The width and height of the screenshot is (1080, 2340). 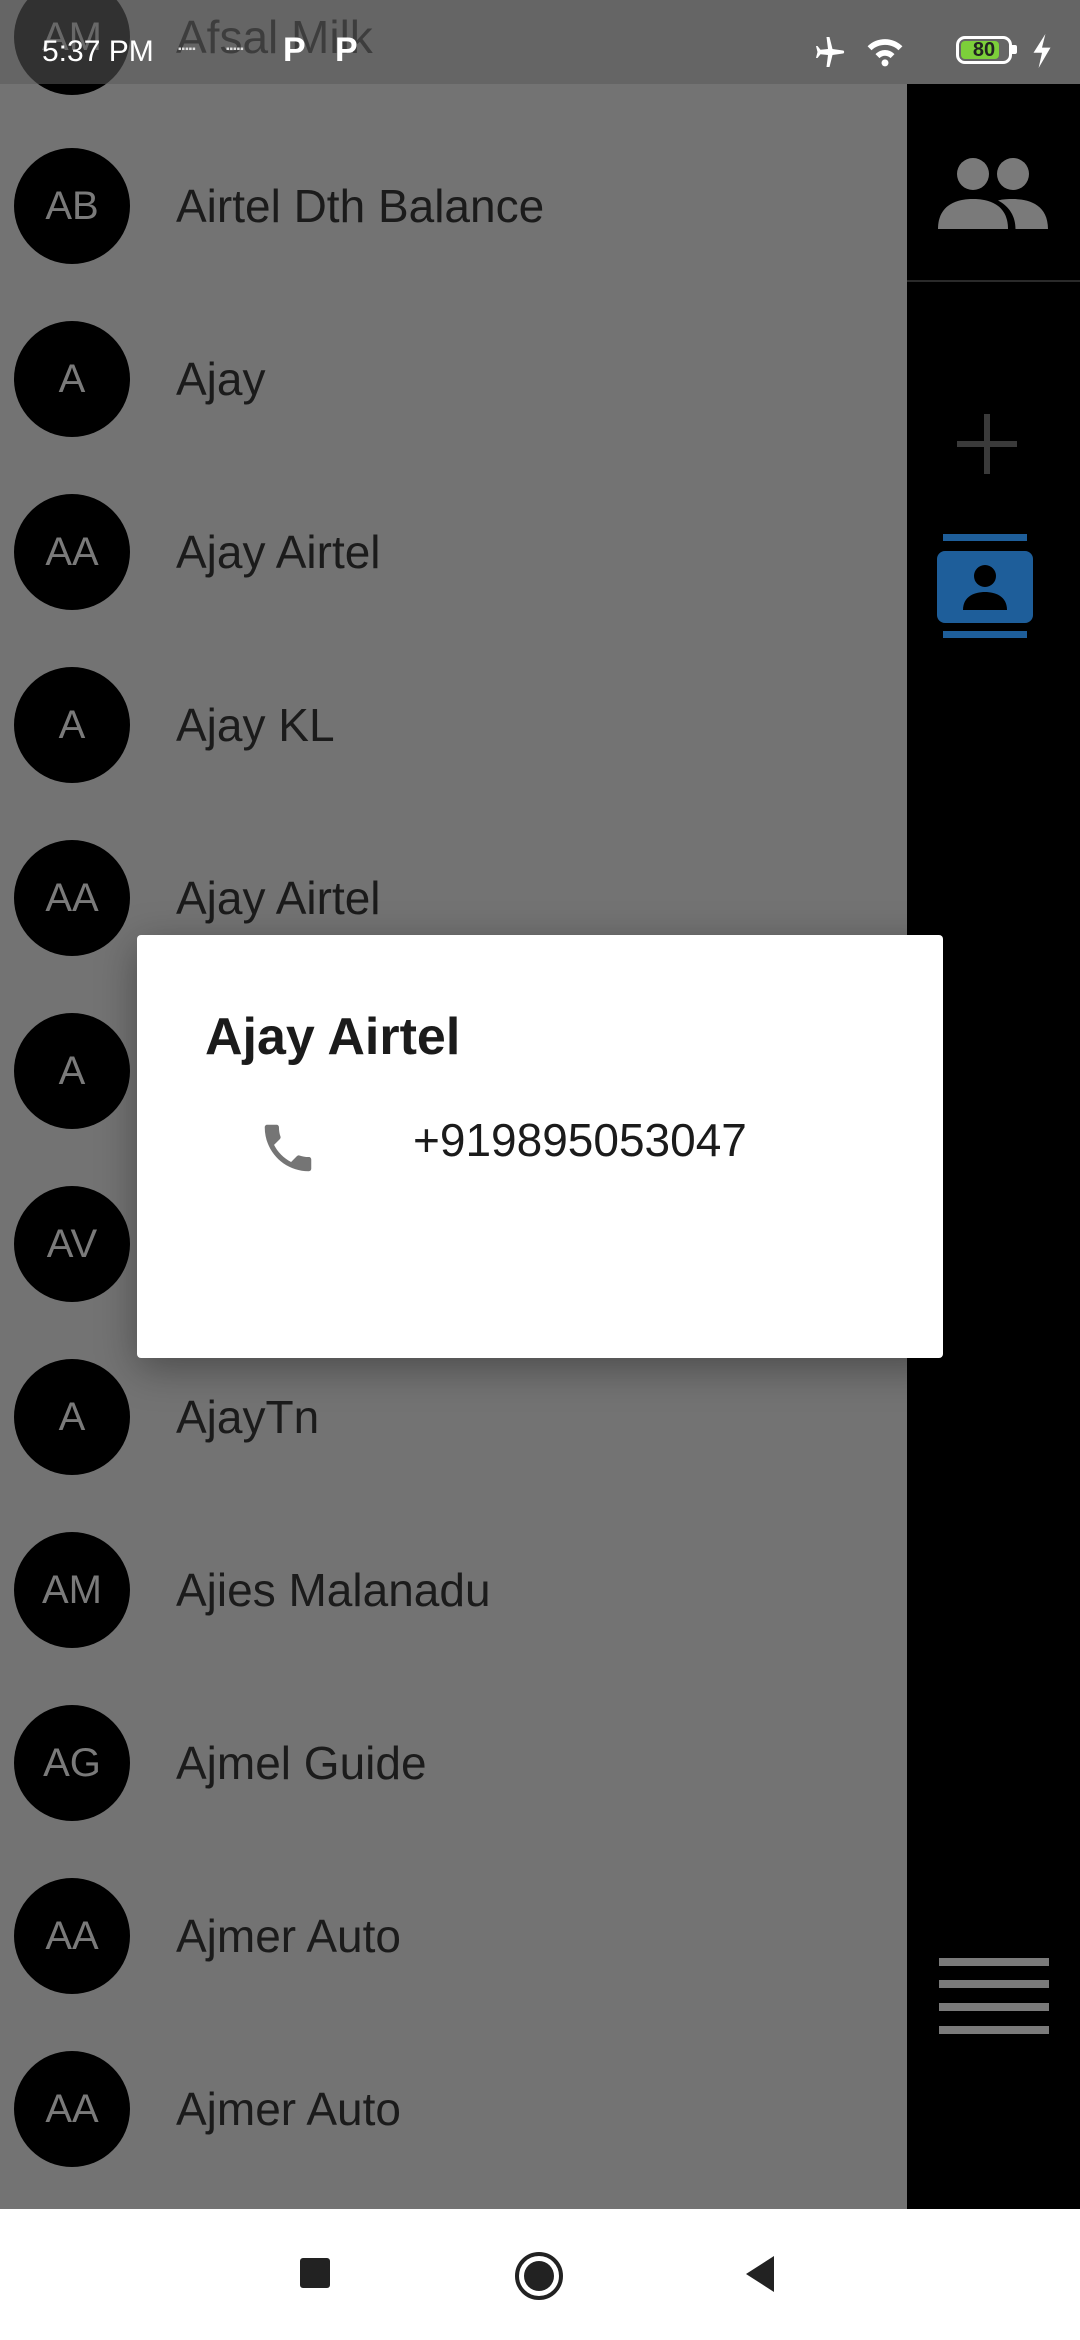 I want to click on contact-row: A Ajay KL, so click(x=453, y=725).